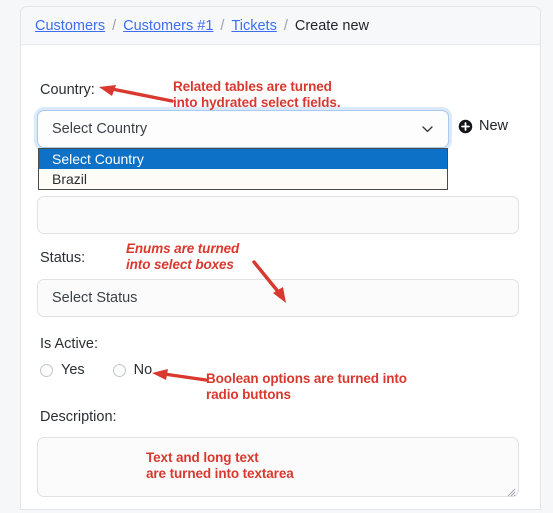  What do you see at coordinates (69, 344) in the screenshot?
I see `is-active-label: Is Active:` at bounding box center [69, 344].